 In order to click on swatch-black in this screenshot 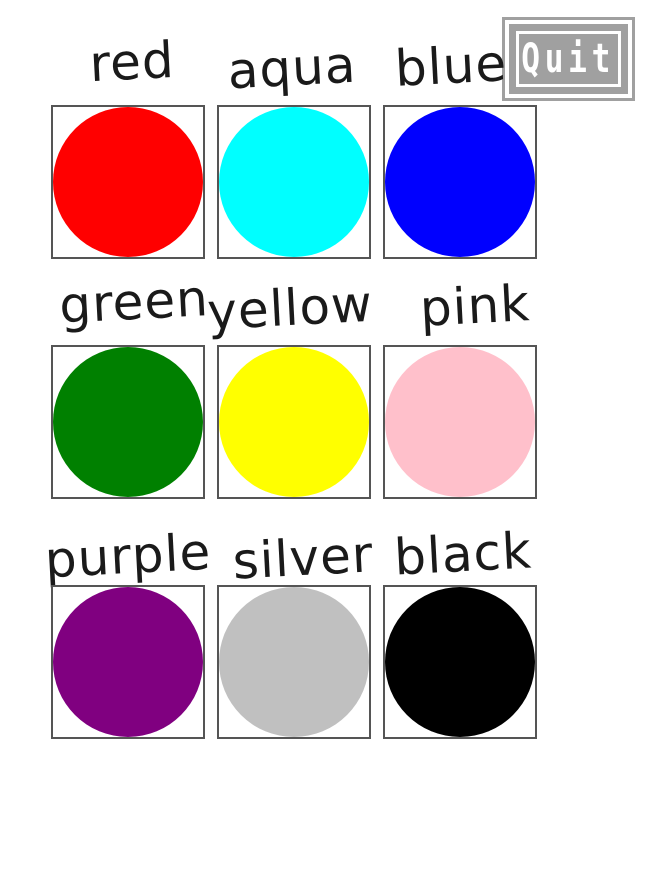, I will do `click(460, 662)`.